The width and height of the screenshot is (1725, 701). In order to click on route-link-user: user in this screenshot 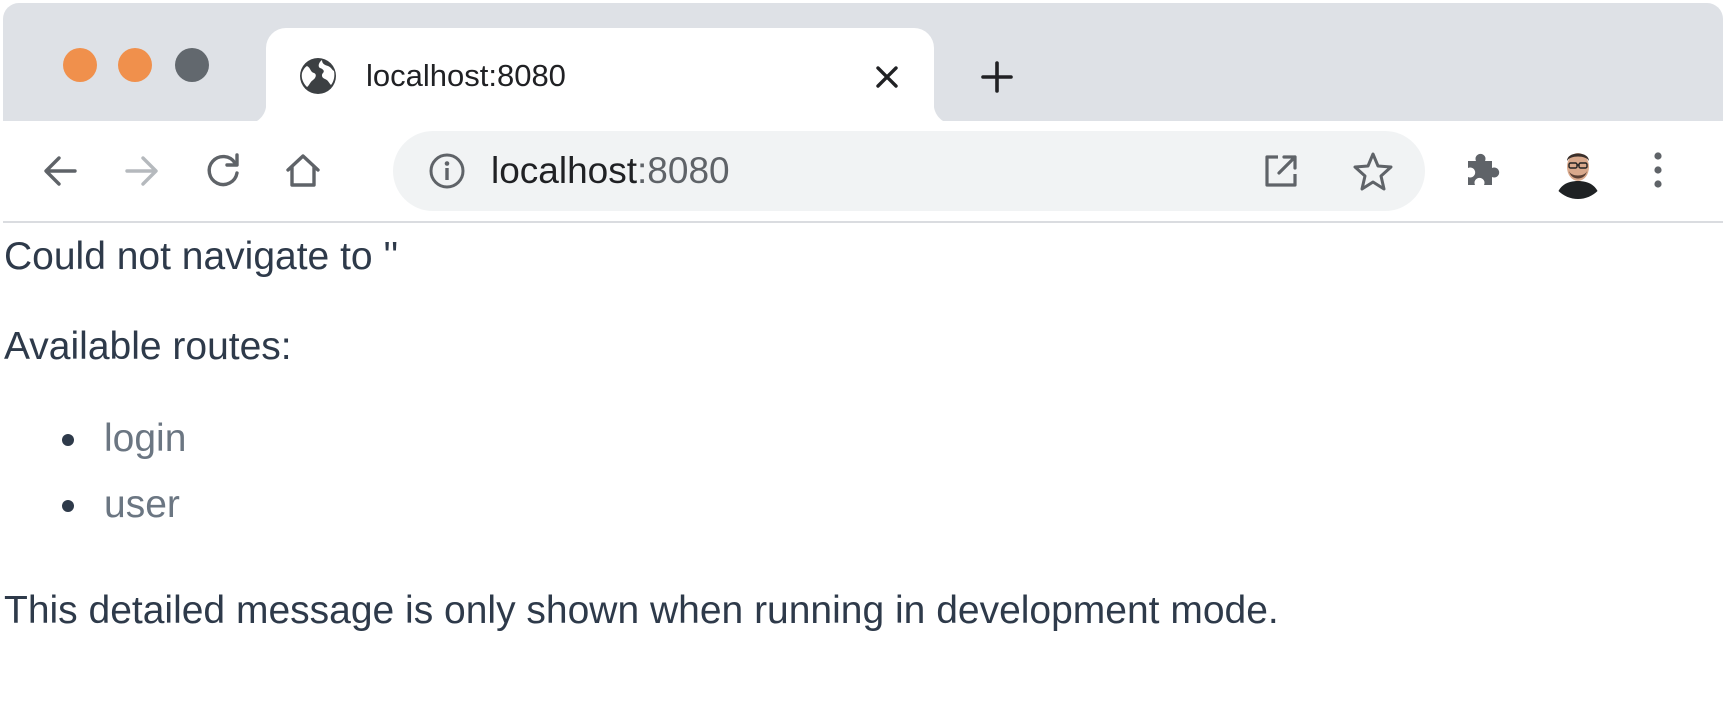, I will do `click(142, 504)`.